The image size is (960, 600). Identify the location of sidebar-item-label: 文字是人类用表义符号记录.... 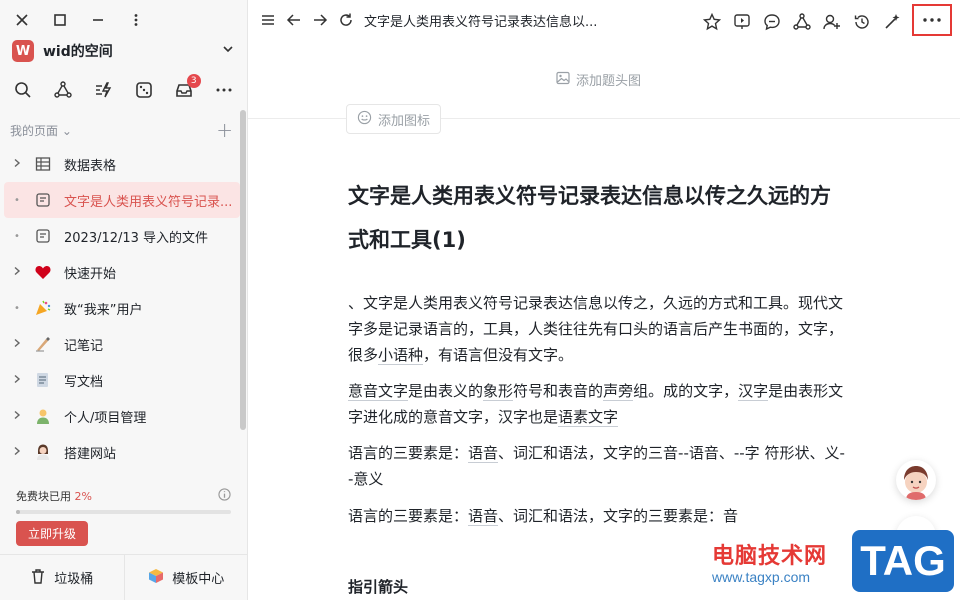
(148, 202).